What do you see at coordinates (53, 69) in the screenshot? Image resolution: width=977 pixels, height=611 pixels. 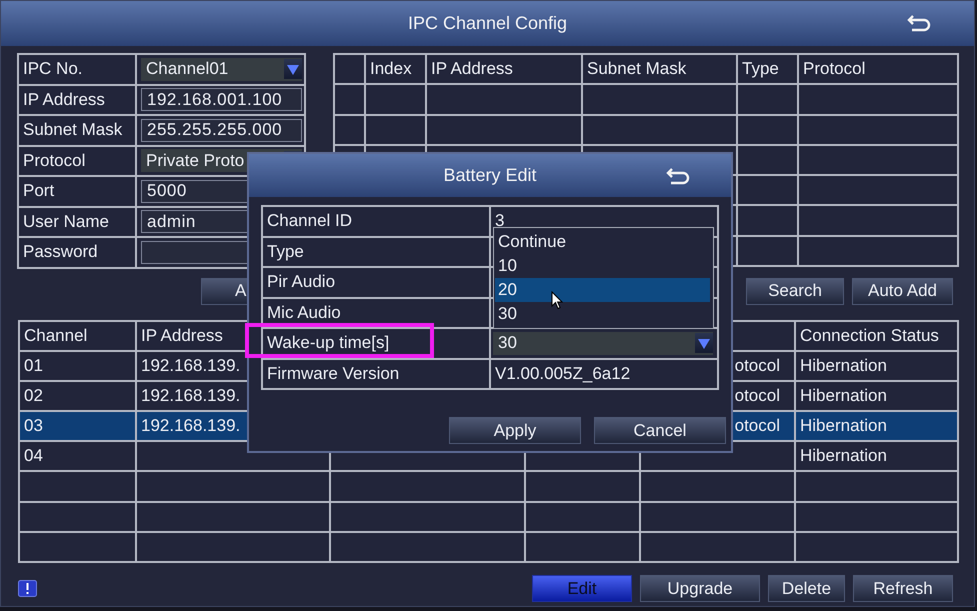 I see `field-label: IPC No.` at bounding box center [53, 69].